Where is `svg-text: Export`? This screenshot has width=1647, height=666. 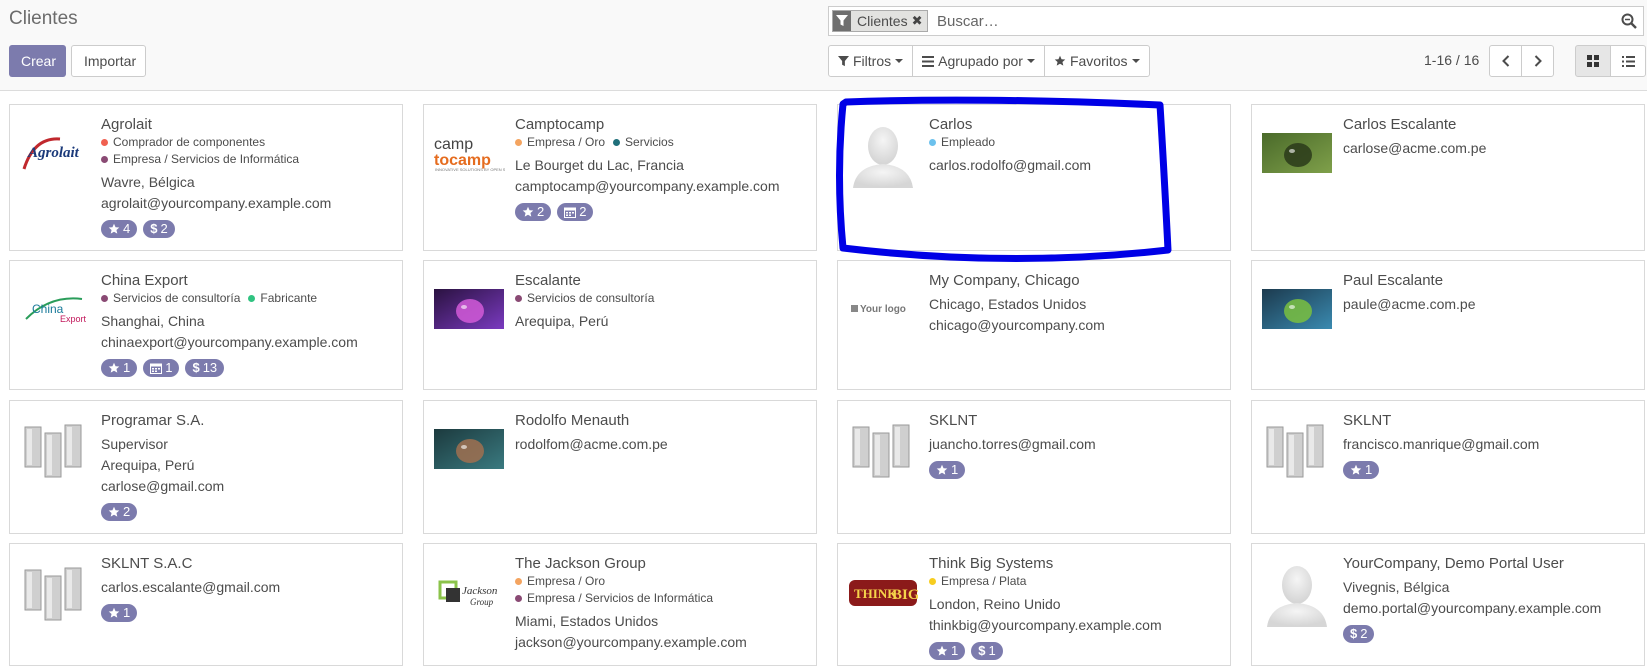 svg-text: Export is located at coordinates (73, 319).